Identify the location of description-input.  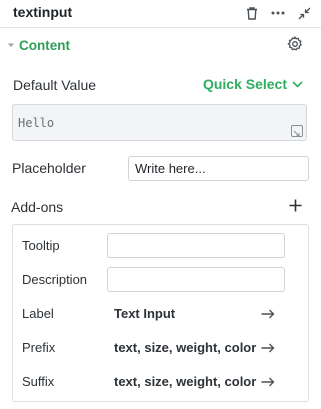
(196, 279).